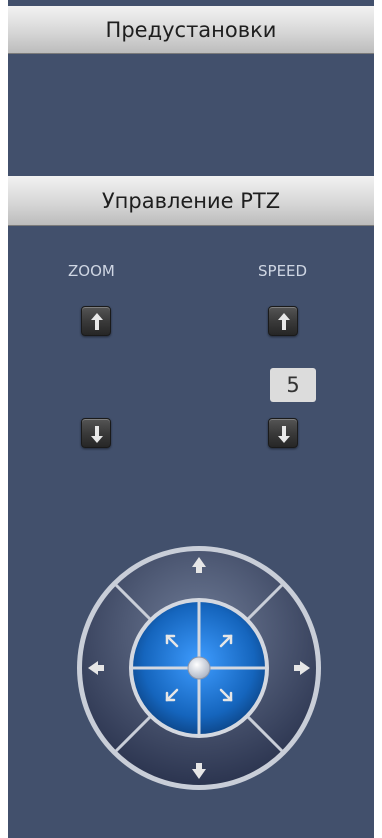  I want to click on presets-header: Предустановки, so click(191, 30).